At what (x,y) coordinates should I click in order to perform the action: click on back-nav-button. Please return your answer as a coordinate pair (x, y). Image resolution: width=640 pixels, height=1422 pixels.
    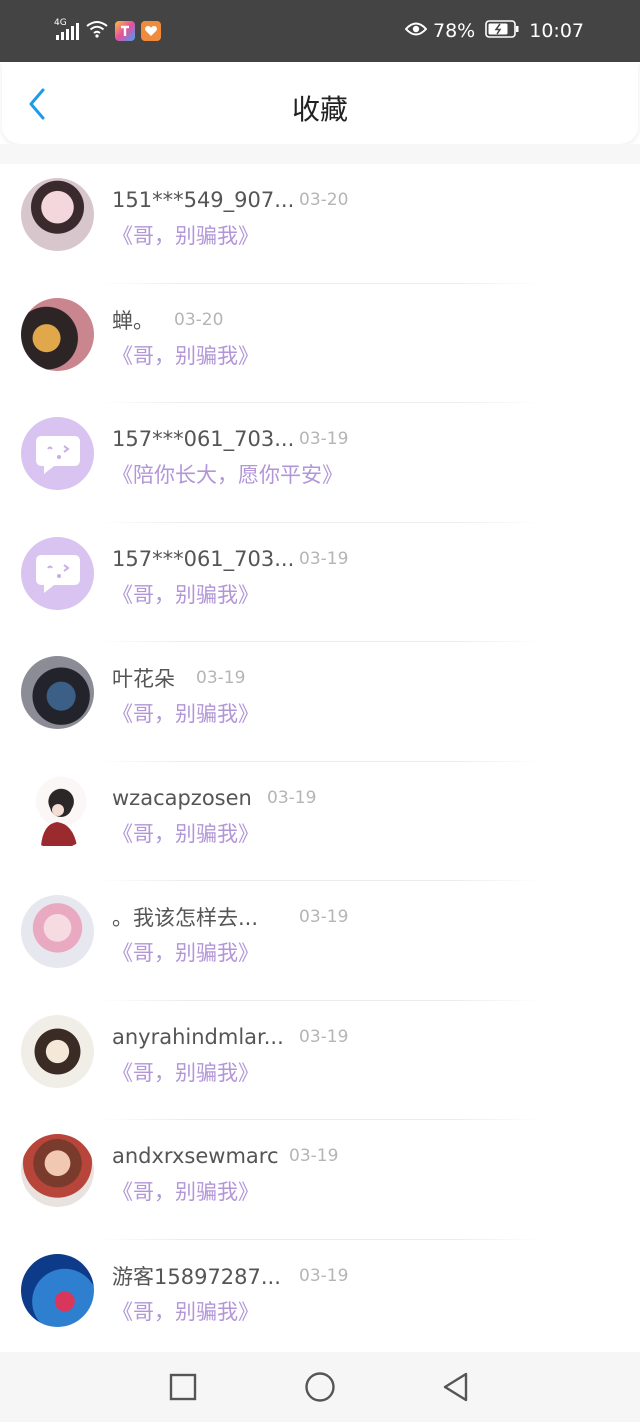
    Looking at the image, I should click on (456, 1387).